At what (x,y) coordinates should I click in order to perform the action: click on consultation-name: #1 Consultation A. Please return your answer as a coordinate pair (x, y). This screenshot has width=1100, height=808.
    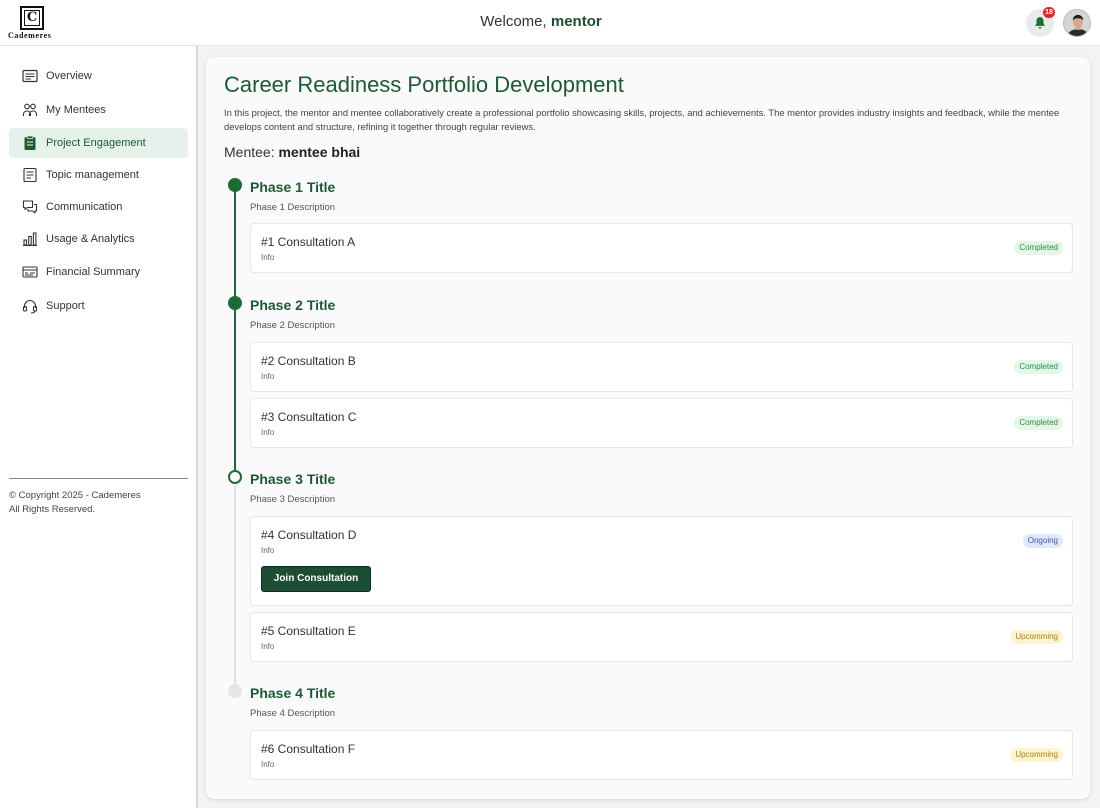
    Looking at the image, I should click on (308, 242).